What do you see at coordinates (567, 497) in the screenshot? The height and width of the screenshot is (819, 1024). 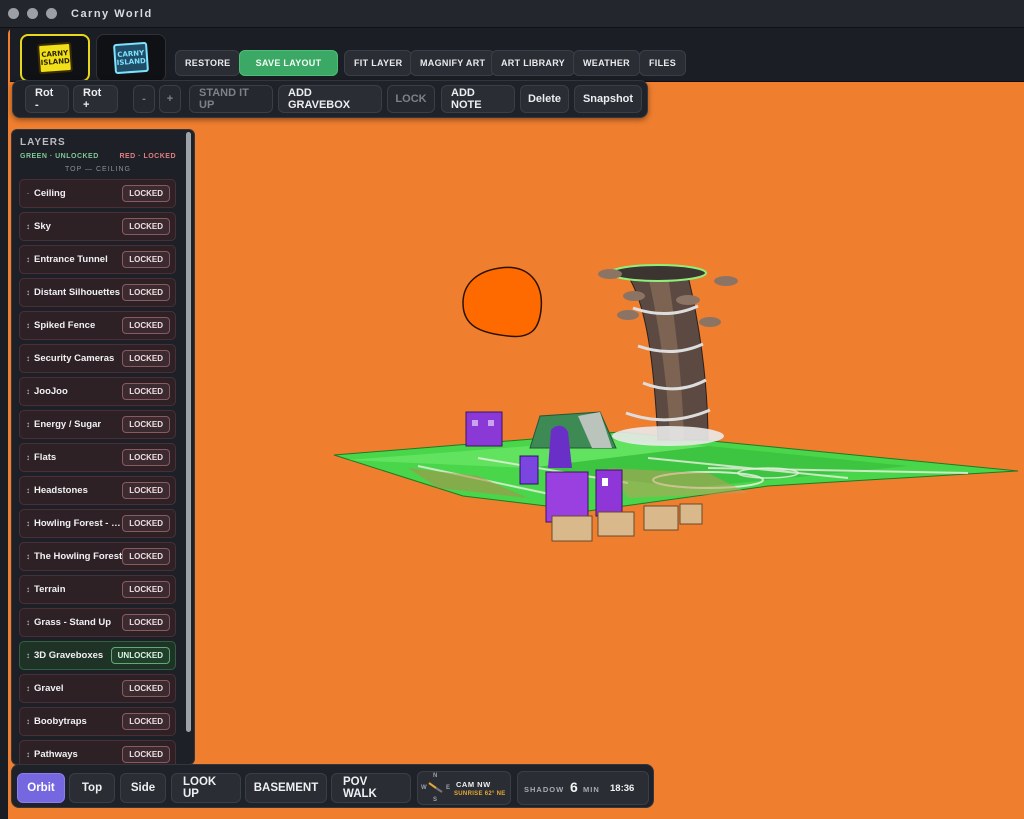 I see `purple-gravebox` at bounding box center [567, 497].